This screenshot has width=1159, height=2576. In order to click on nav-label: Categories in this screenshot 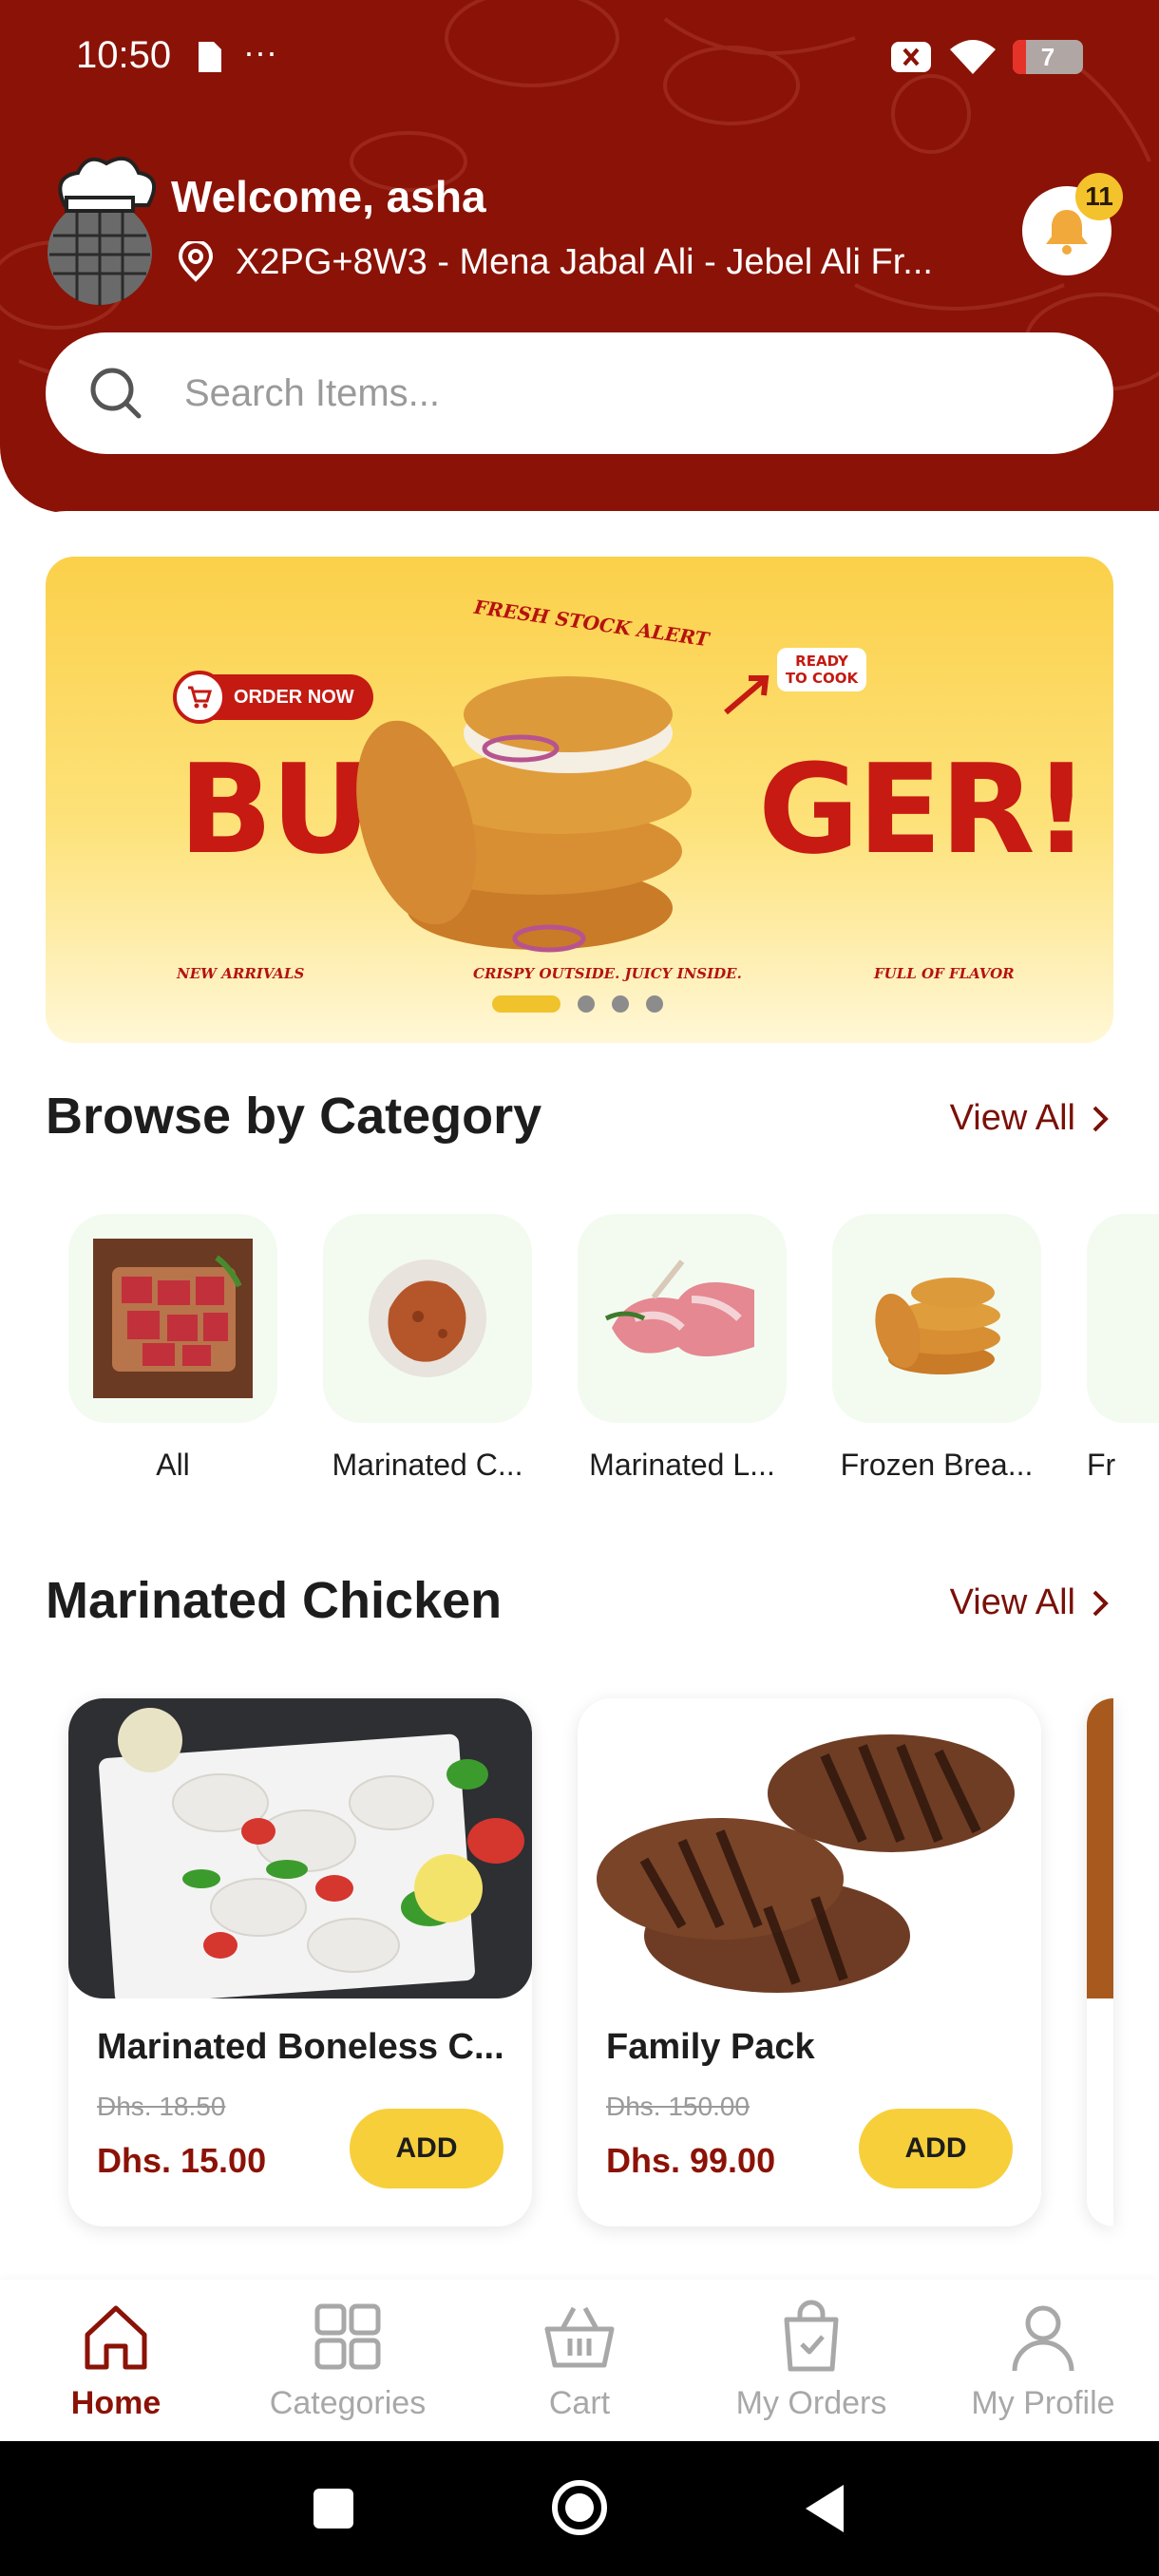, I will do `click(348, 2403)`.